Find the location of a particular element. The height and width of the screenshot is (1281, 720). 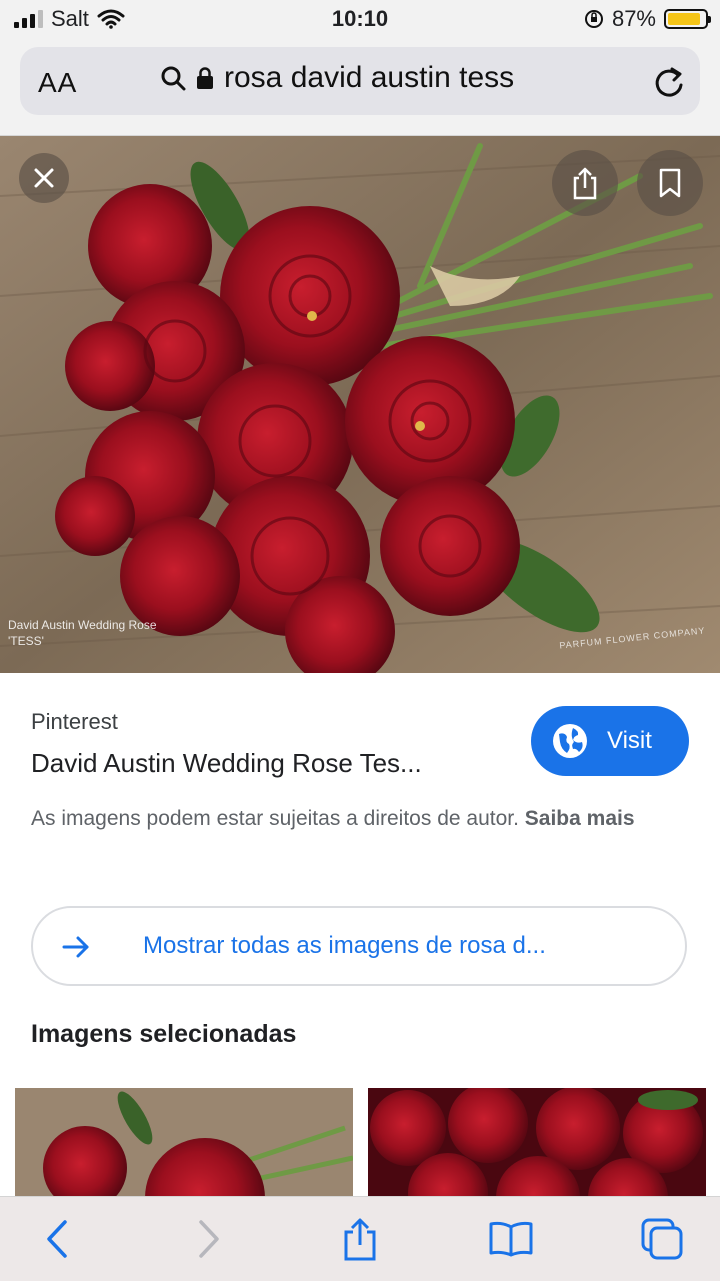

bookmark-icon is located at coordinates (670, 183).